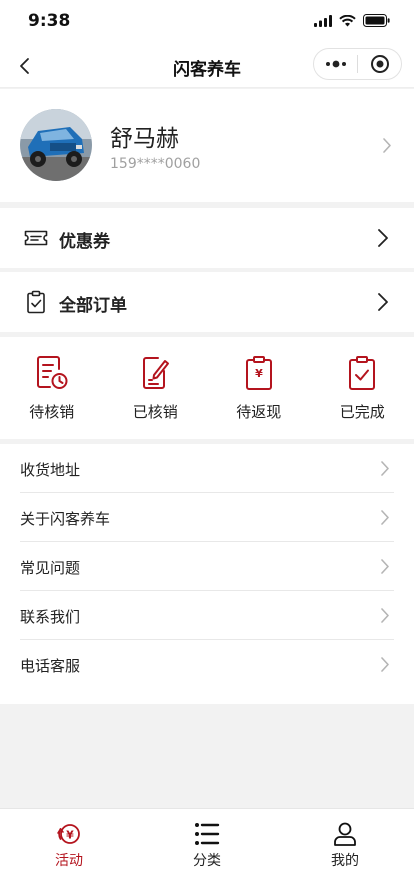  I want to click on activity-icon: ¥, so click(68, 834).